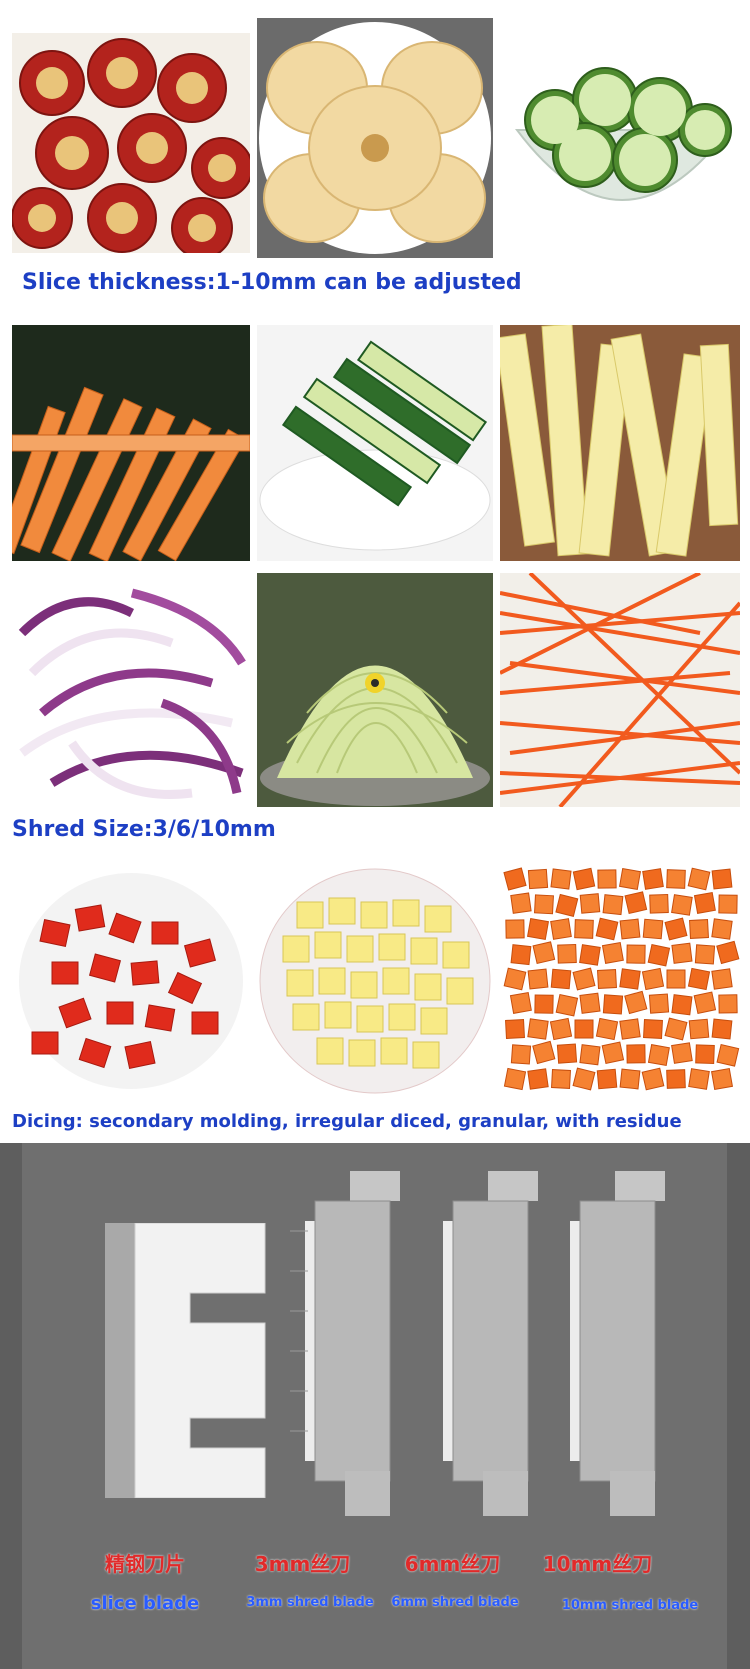  What do you see at coordinates (622, 140) in the screenshot?
I see `photo-cucumber-slices-bowl` at bounding box center [622, 140].